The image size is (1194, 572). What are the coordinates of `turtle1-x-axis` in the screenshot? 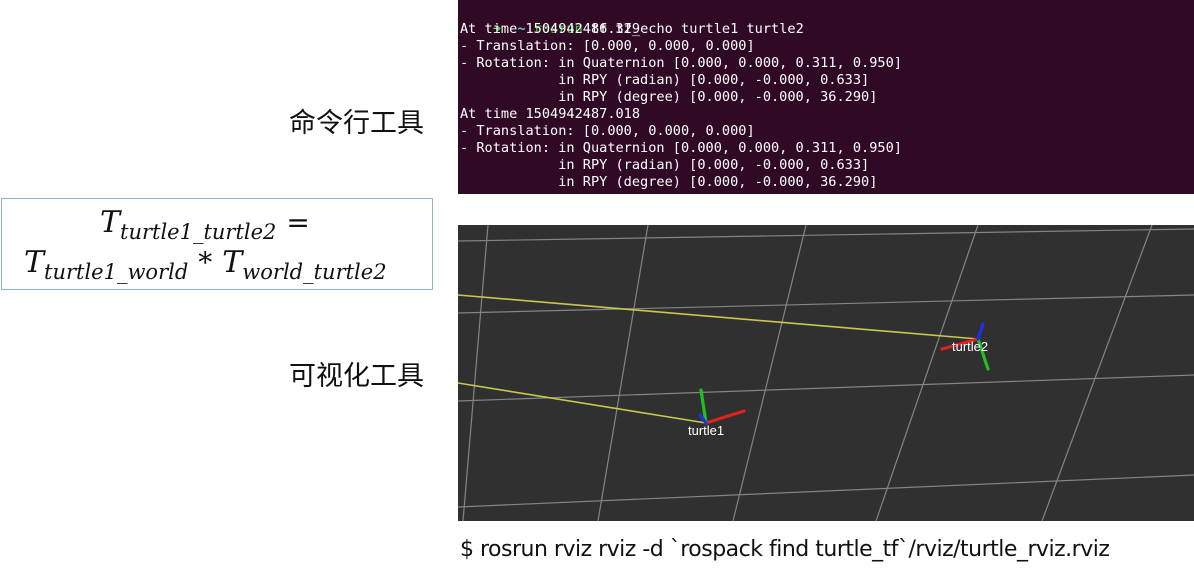 It's located at (725, 417).